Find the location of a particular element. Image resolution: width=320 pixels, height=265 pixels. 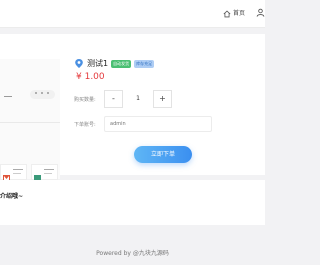

section-title: 介绍哦~ is located at coordinates (12, 196).